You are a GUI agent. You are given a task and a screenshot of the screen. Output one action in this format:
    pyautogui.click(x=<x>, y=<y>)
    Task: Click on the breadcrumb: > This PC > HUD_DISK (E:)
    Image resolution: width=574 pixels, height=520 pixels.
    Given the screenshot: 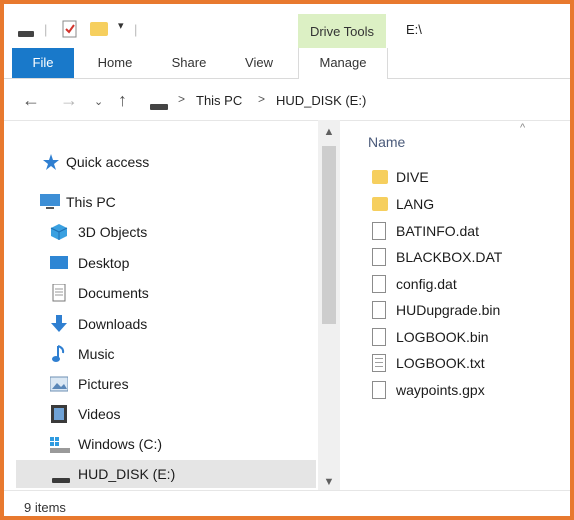 What is the action you would take?
    pyautogui.click(x=356, y=102)
    